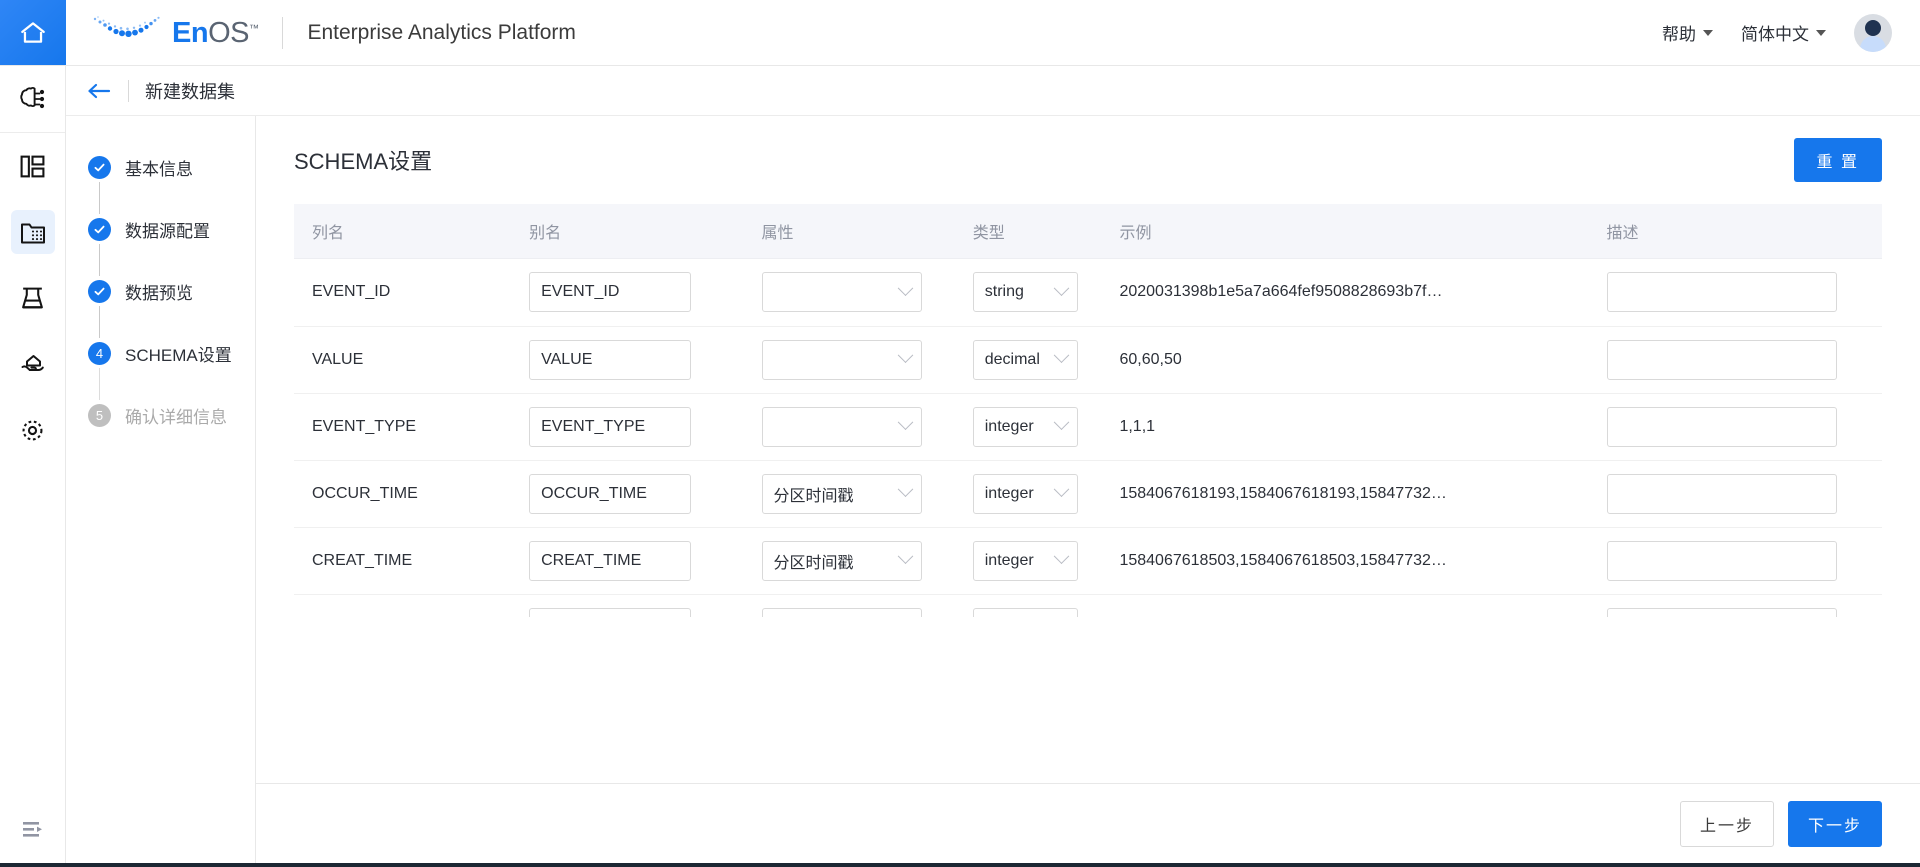 This screenshot has height=867, width=1920. Describe the element at coordinates (33, 298) in the screenshot. I see `sidebar-item-lab` at that location.